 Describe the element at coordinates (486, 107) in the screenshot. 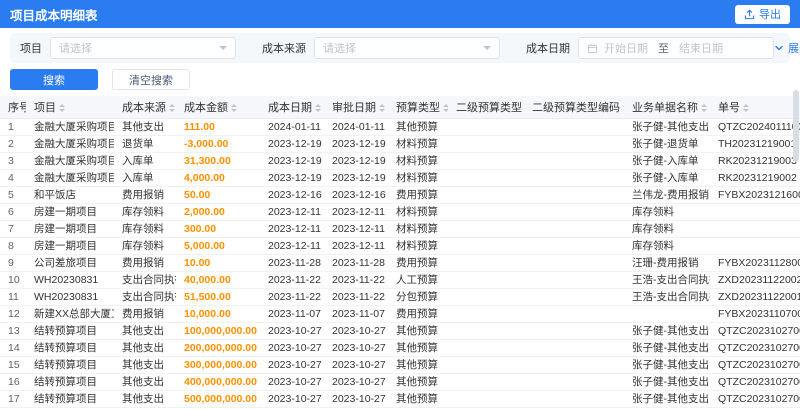

I see `column-header-budget_sub_type: 二级预算类型` at that location.